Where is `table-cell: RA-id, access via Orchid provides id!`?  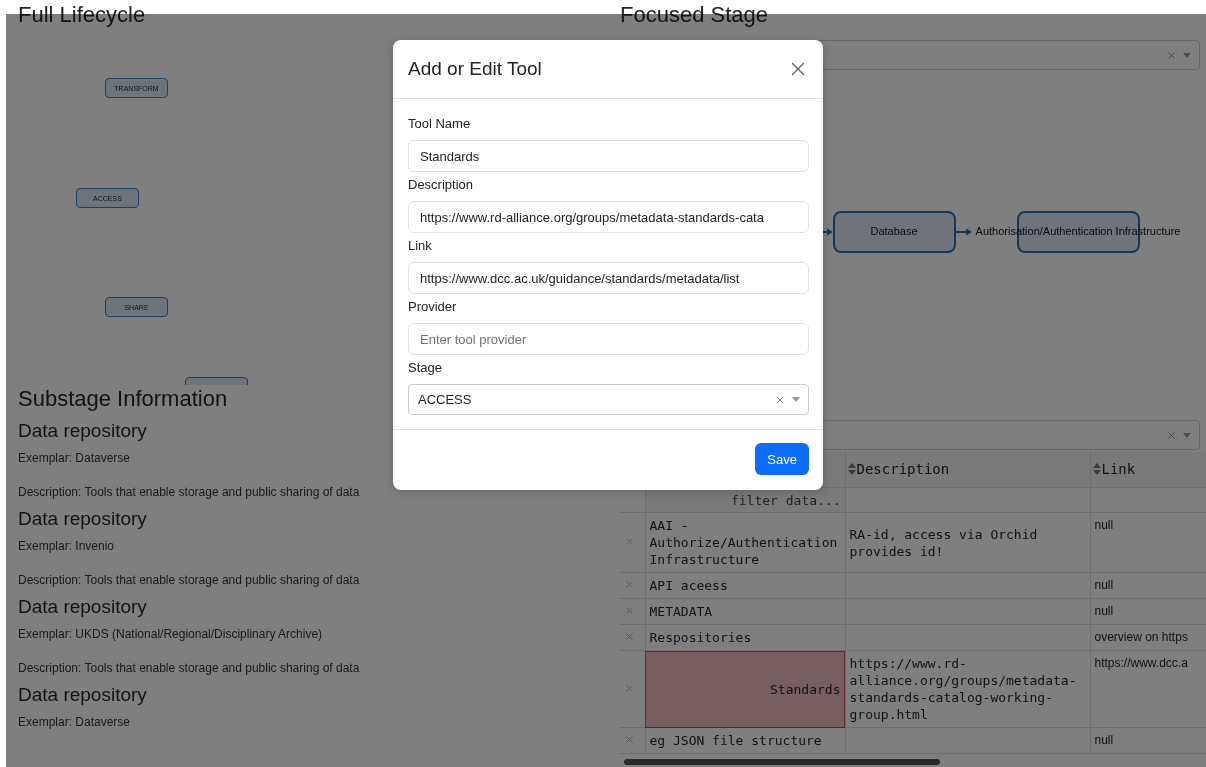 table-cell: RA-id, access via Orchid provides id! is located at coordinates (967, 542).